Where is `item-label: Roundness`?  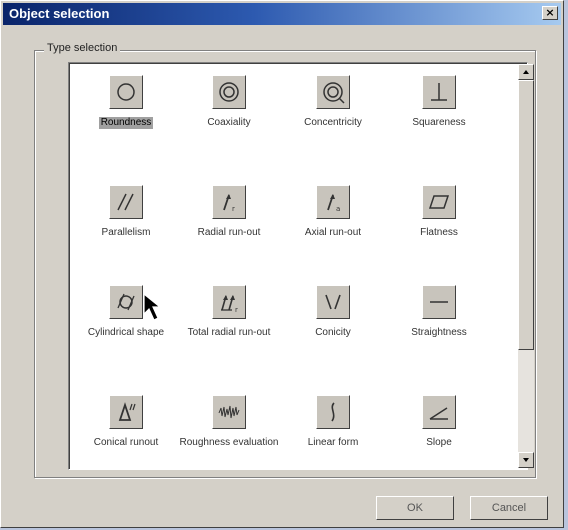
item-label: Roundness is located at coordinates (126, 123).